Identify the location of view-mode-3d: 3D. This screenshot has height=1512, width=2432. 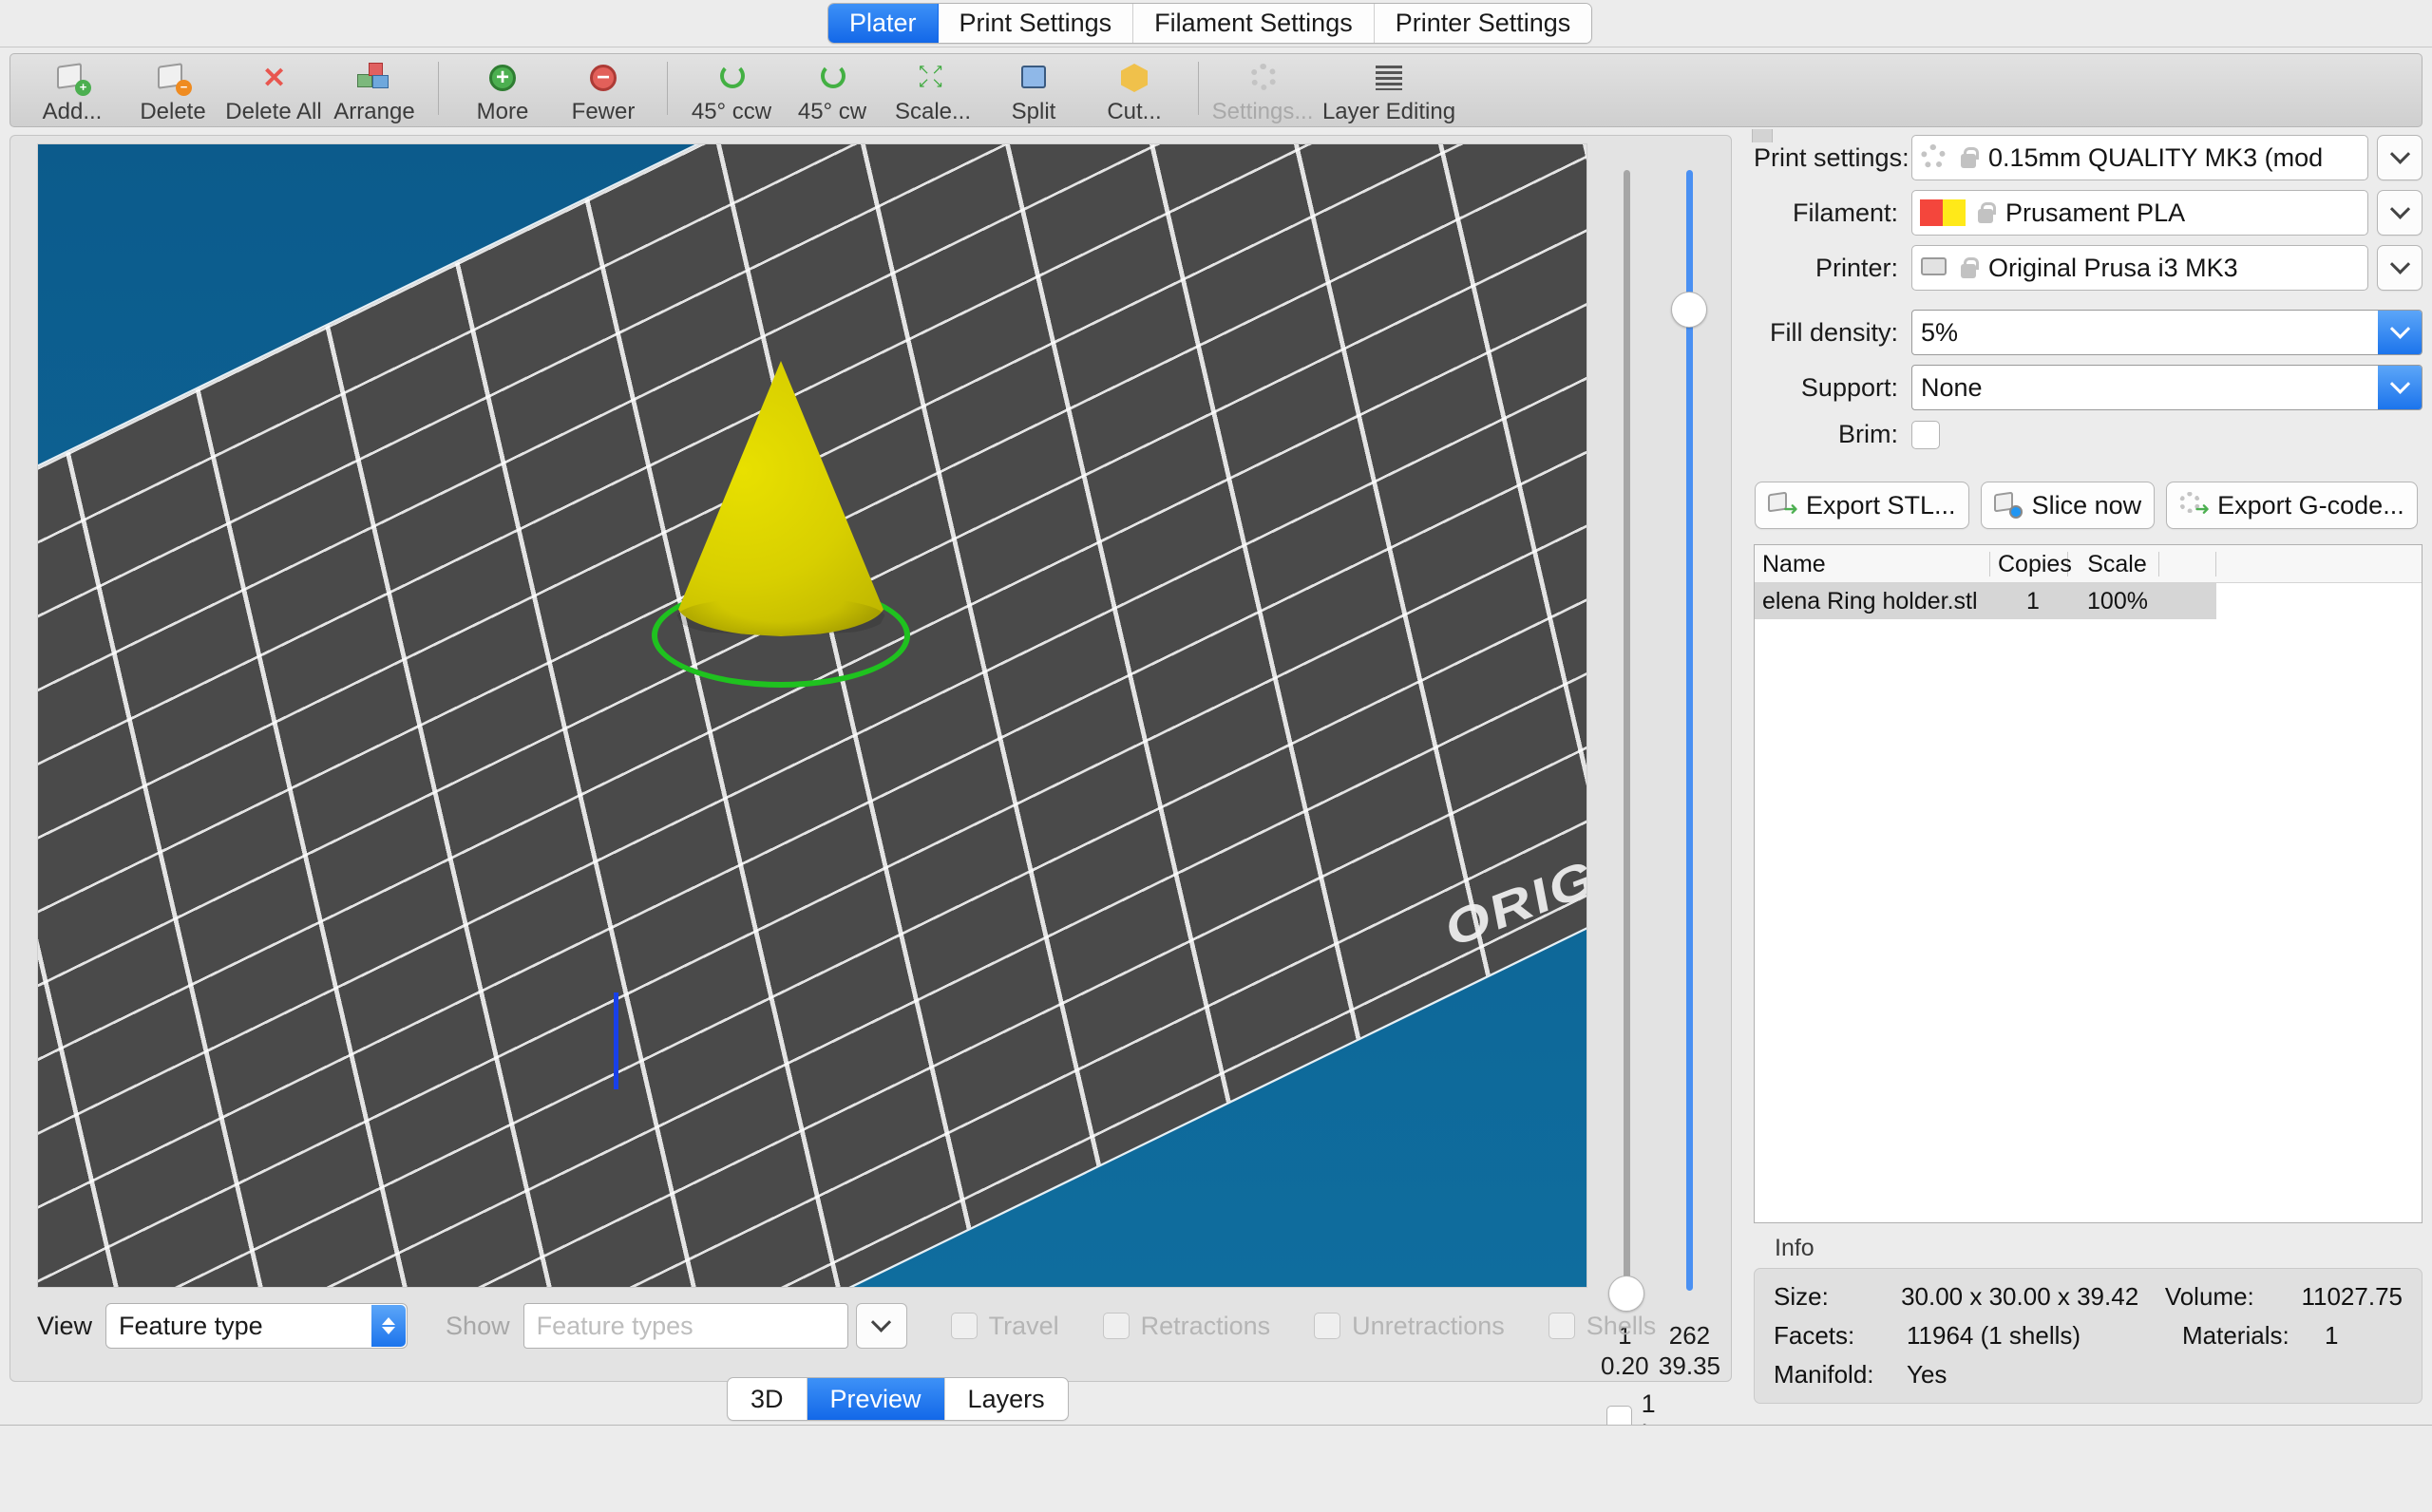
(768, 1399).